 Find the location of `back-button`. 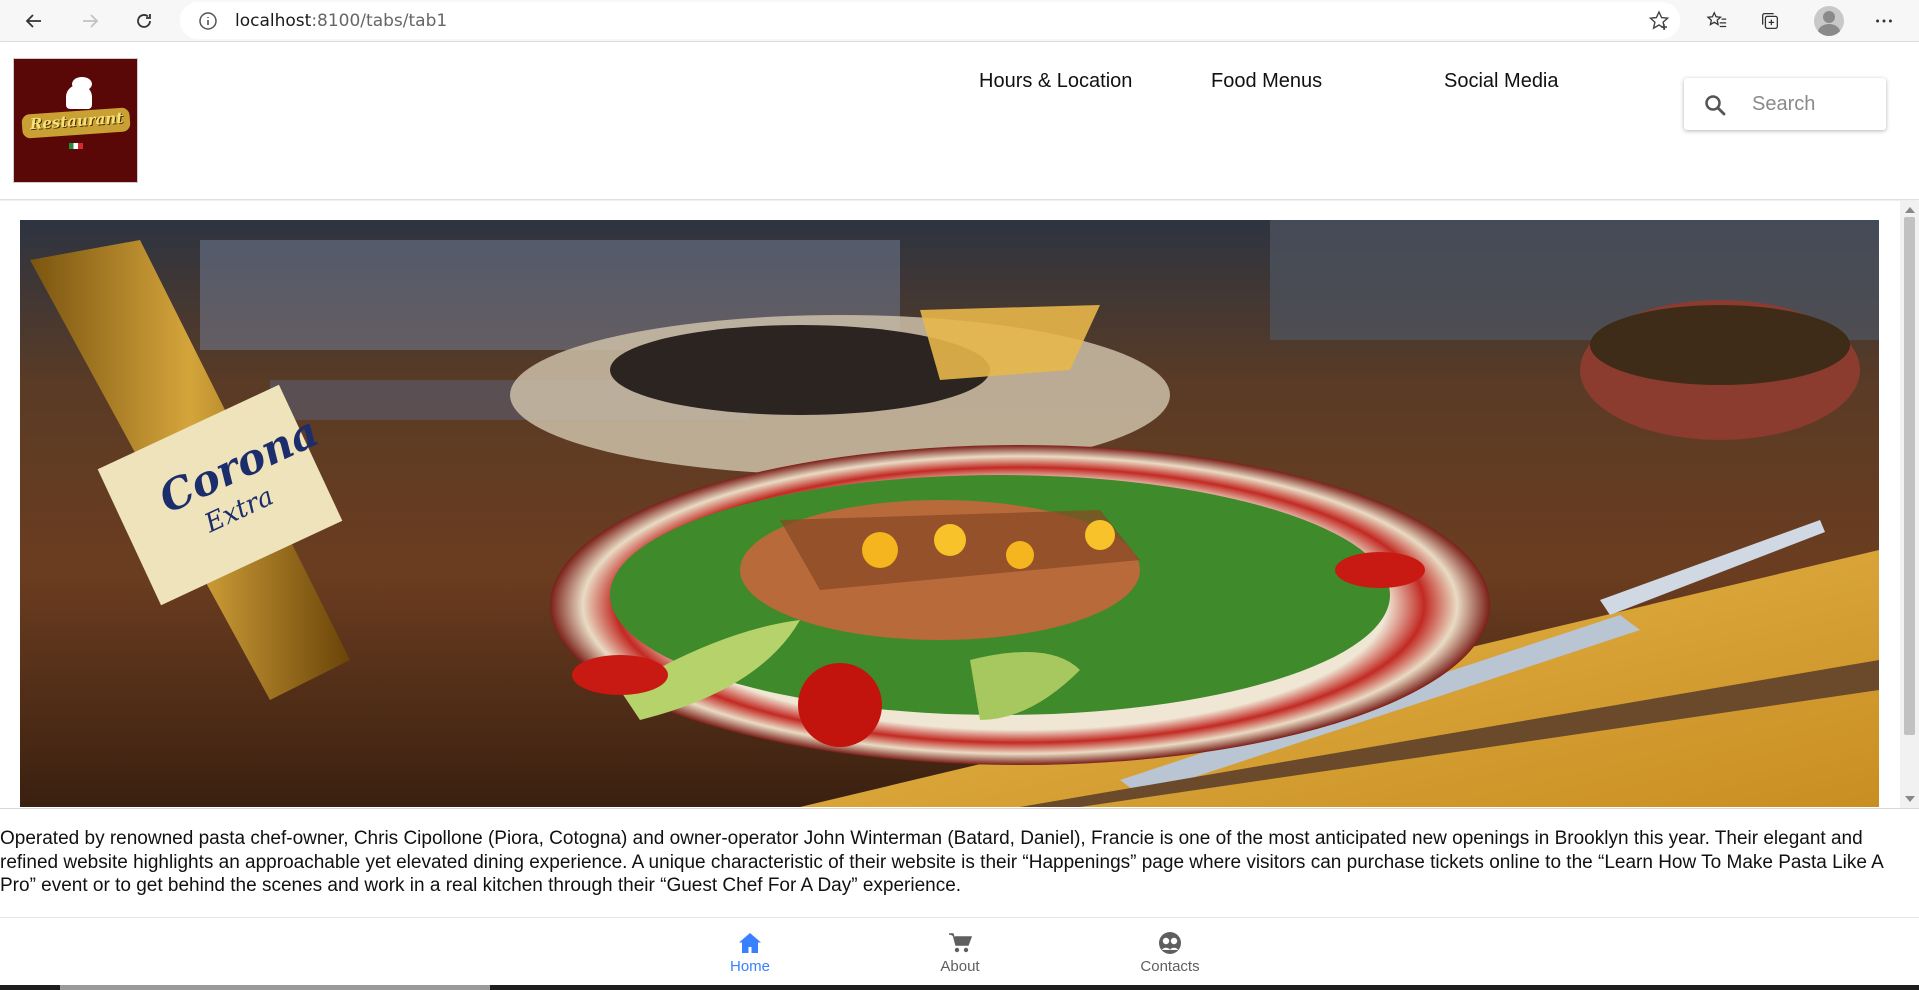

back-button is located at coordinates (34, 21).